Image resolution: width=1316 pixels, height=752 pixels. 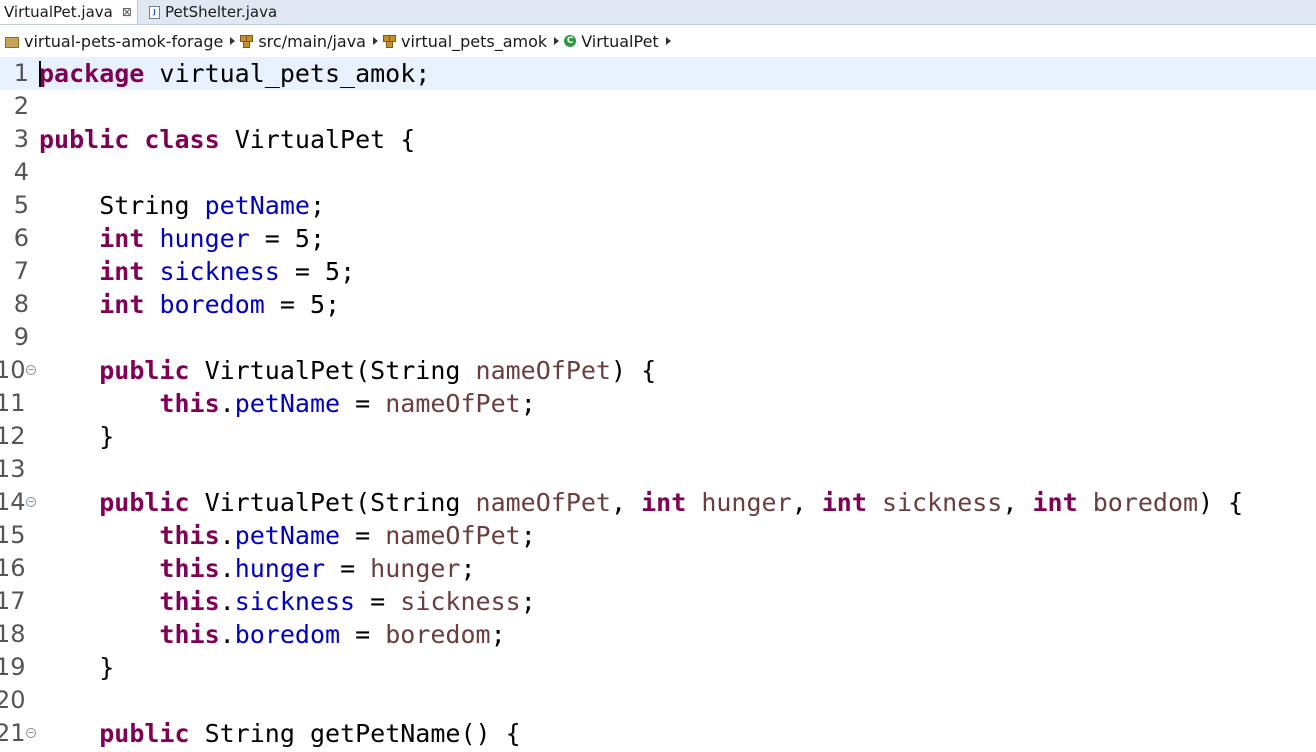 What do you see at coordinates (144, 370) in the screenshot?
I see `keyword-token: public` at bounding box center [144, 370].